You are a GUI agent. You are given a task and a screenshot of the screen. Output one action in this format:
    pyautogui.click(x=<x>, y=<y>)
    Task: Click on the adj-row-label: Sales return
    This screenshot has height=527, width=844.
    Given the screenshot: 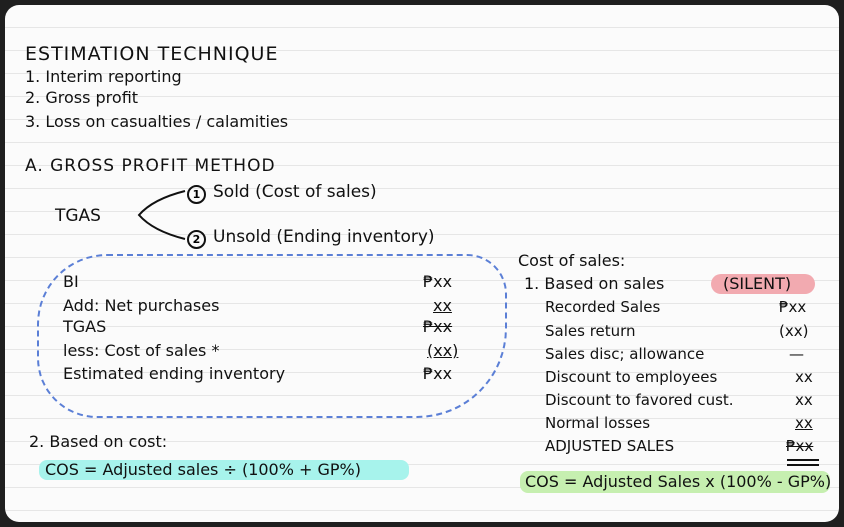 What is the action you would take?
    pyautogui.click(x=590, y=331)
    